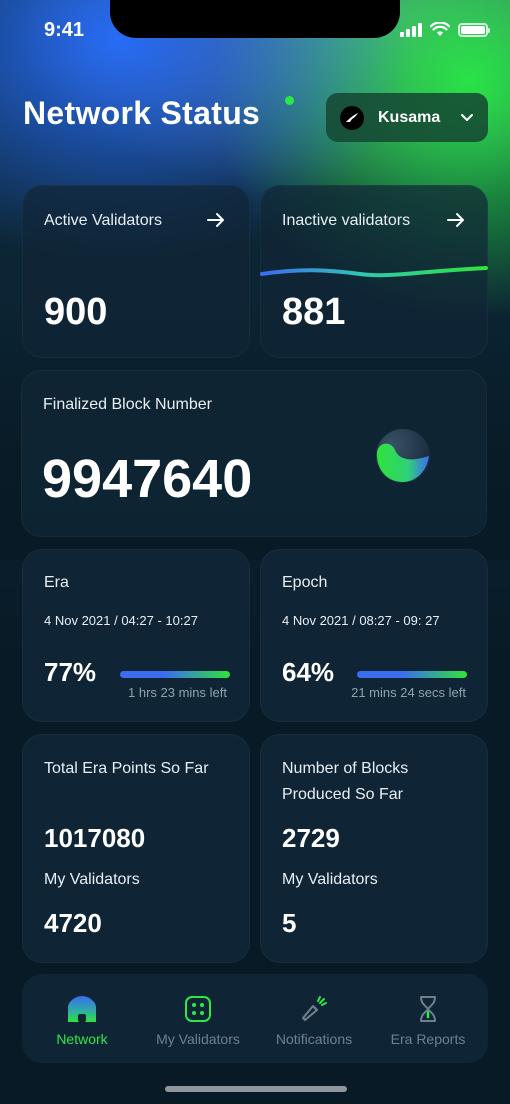 The width and height of the screenshot is (510, 1104). I want to click on blocks-produced-my-value: 5, so click(289, 923).